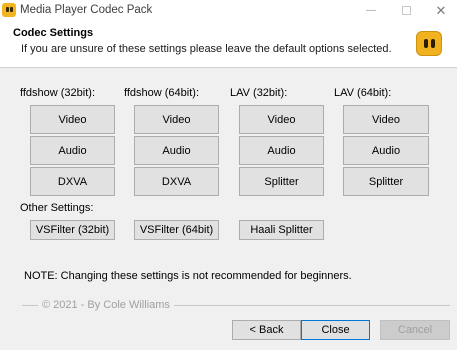 This screenshot has height=350, width=457. Describe the element at coordinates (162, 93) in the screenshot. I see `column-label-ffdshow-64: ffdshow (64bit):` at that location.